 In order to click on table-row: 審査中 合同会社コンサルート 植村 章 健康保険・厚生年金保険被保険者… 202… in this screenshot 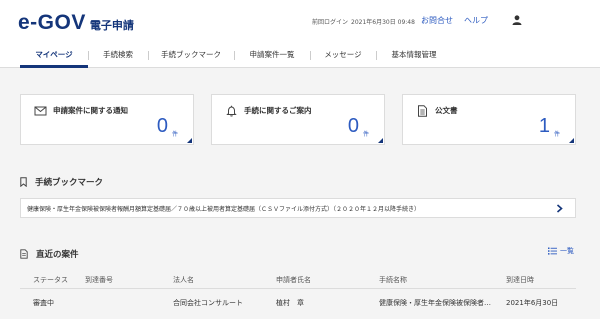, I will do `click(298, 303)`.